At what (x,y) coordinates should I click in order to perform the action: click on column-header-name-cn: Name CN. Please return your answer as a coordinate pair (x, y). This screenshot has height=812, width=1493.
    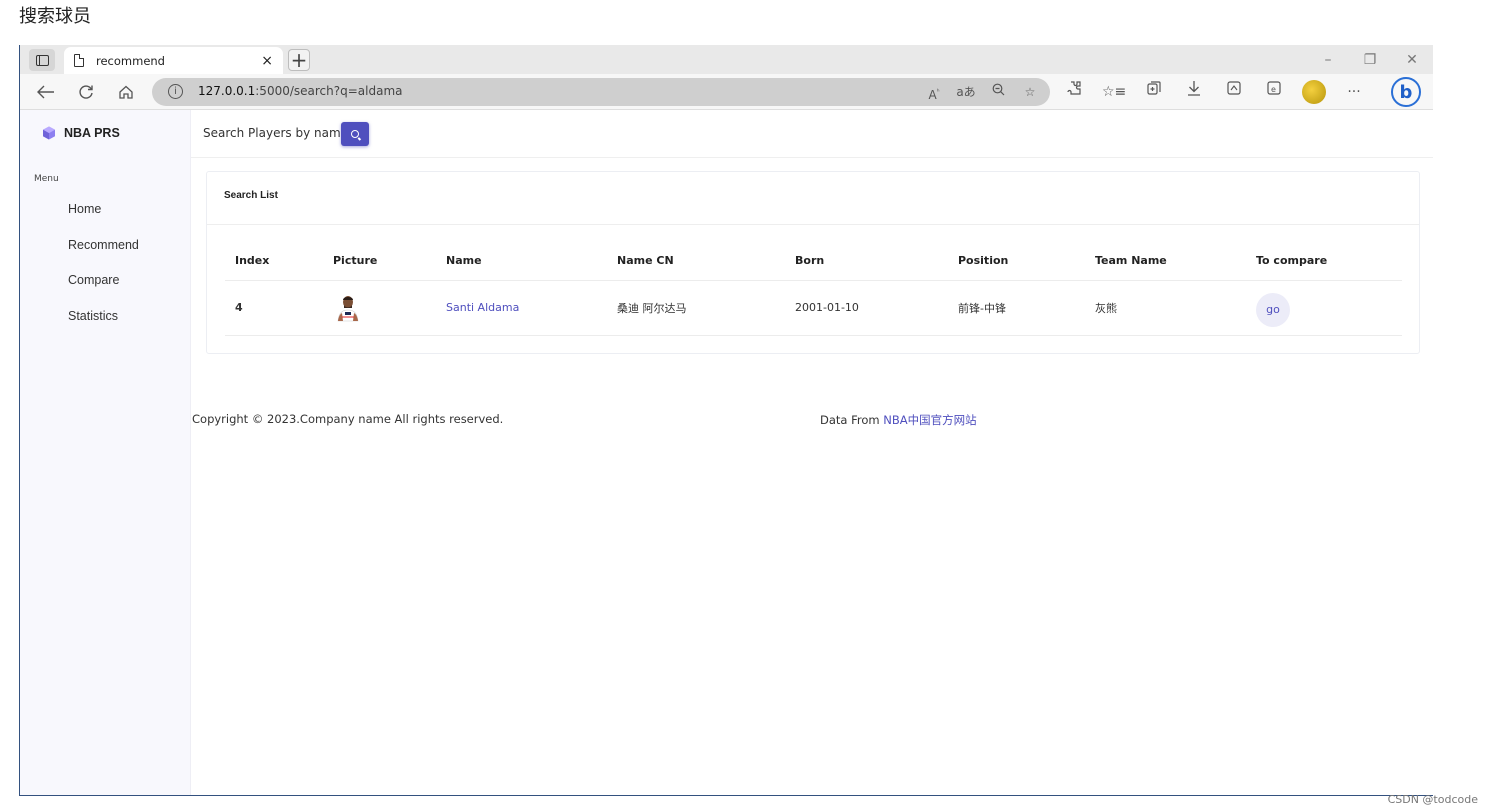
    Looking at the image, I should click on (696, 261).